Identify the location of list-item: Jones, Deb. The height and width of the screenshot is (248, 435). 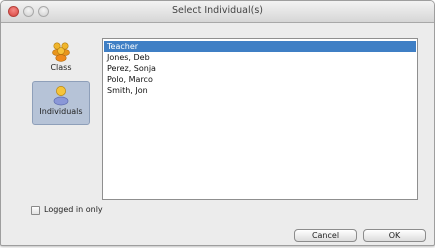
(260, 57).